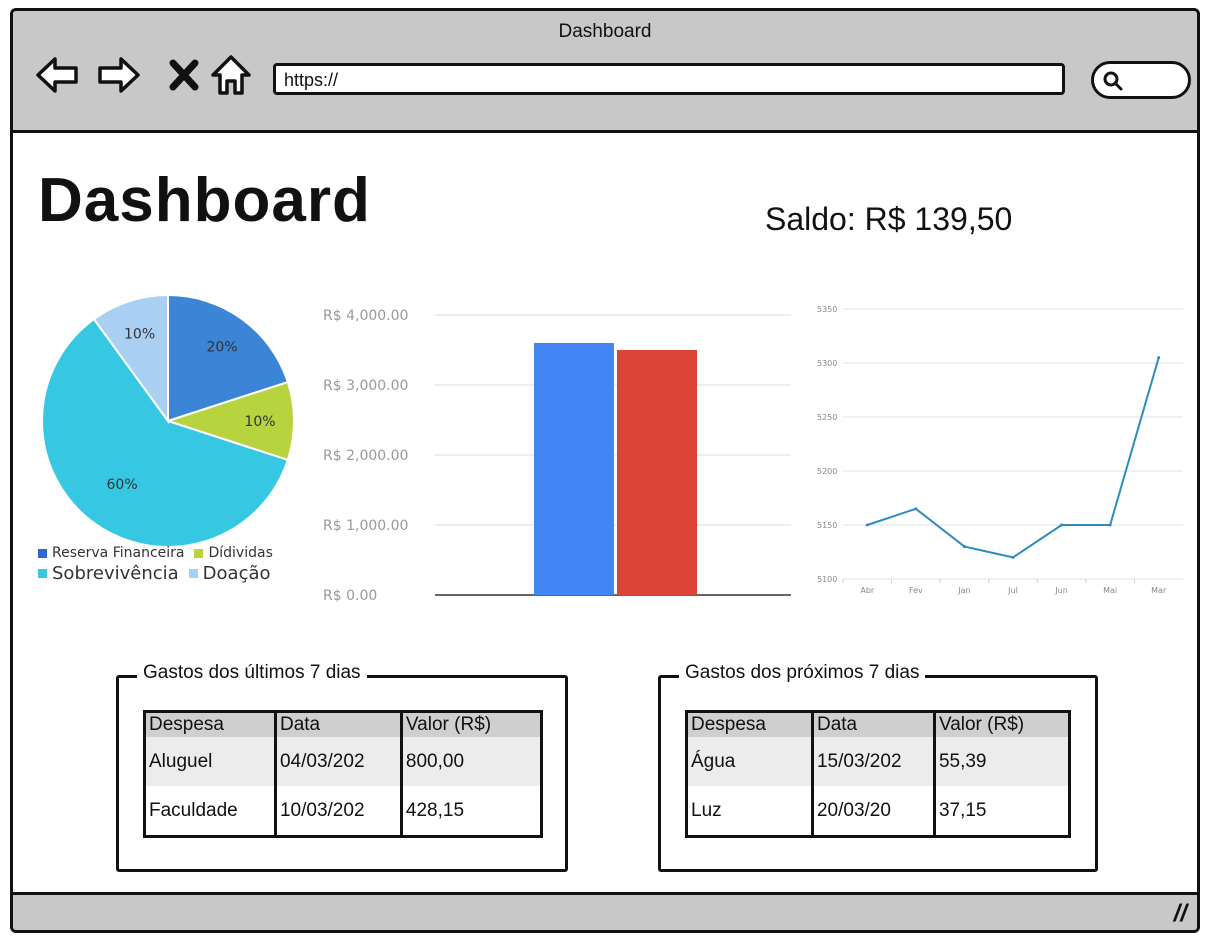 Image resolution: width=1206 pixels, height=937 pixels. What do you see at coordinates (669, 79) in the screenshot?
I see `url-bar: https://` at bounding box center [669, 79].